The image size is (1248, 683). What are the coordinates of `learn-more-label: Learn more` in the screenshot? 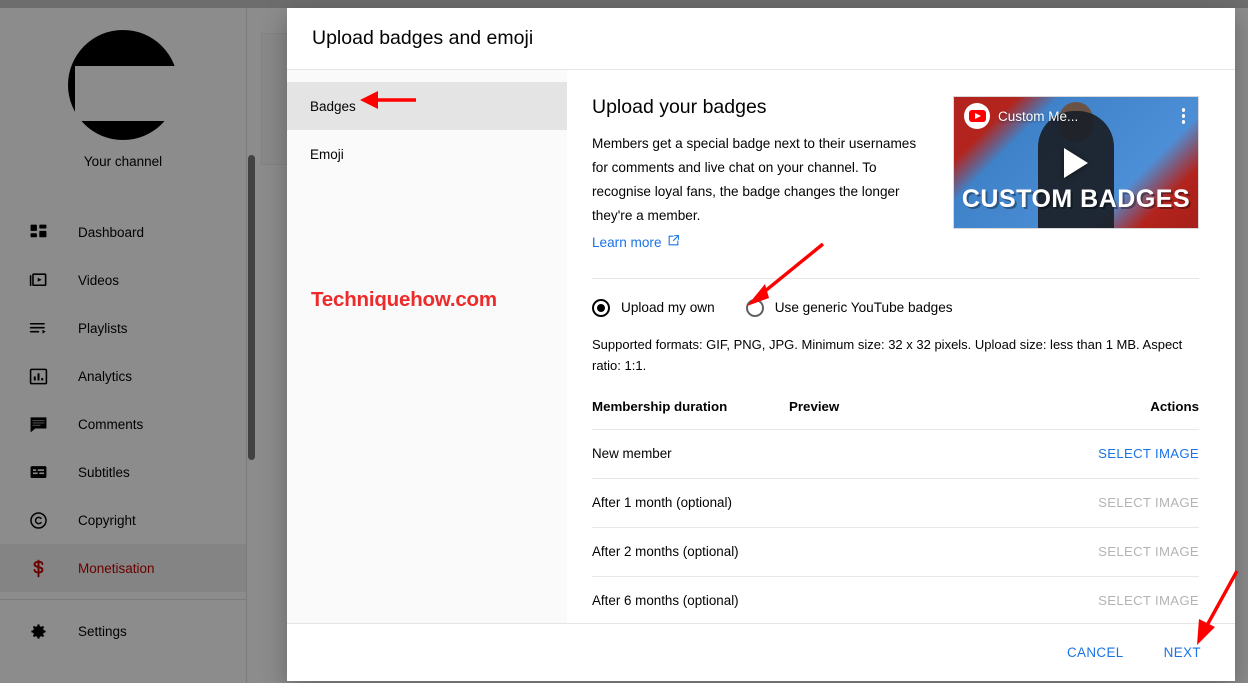 It's located at (627, 242).